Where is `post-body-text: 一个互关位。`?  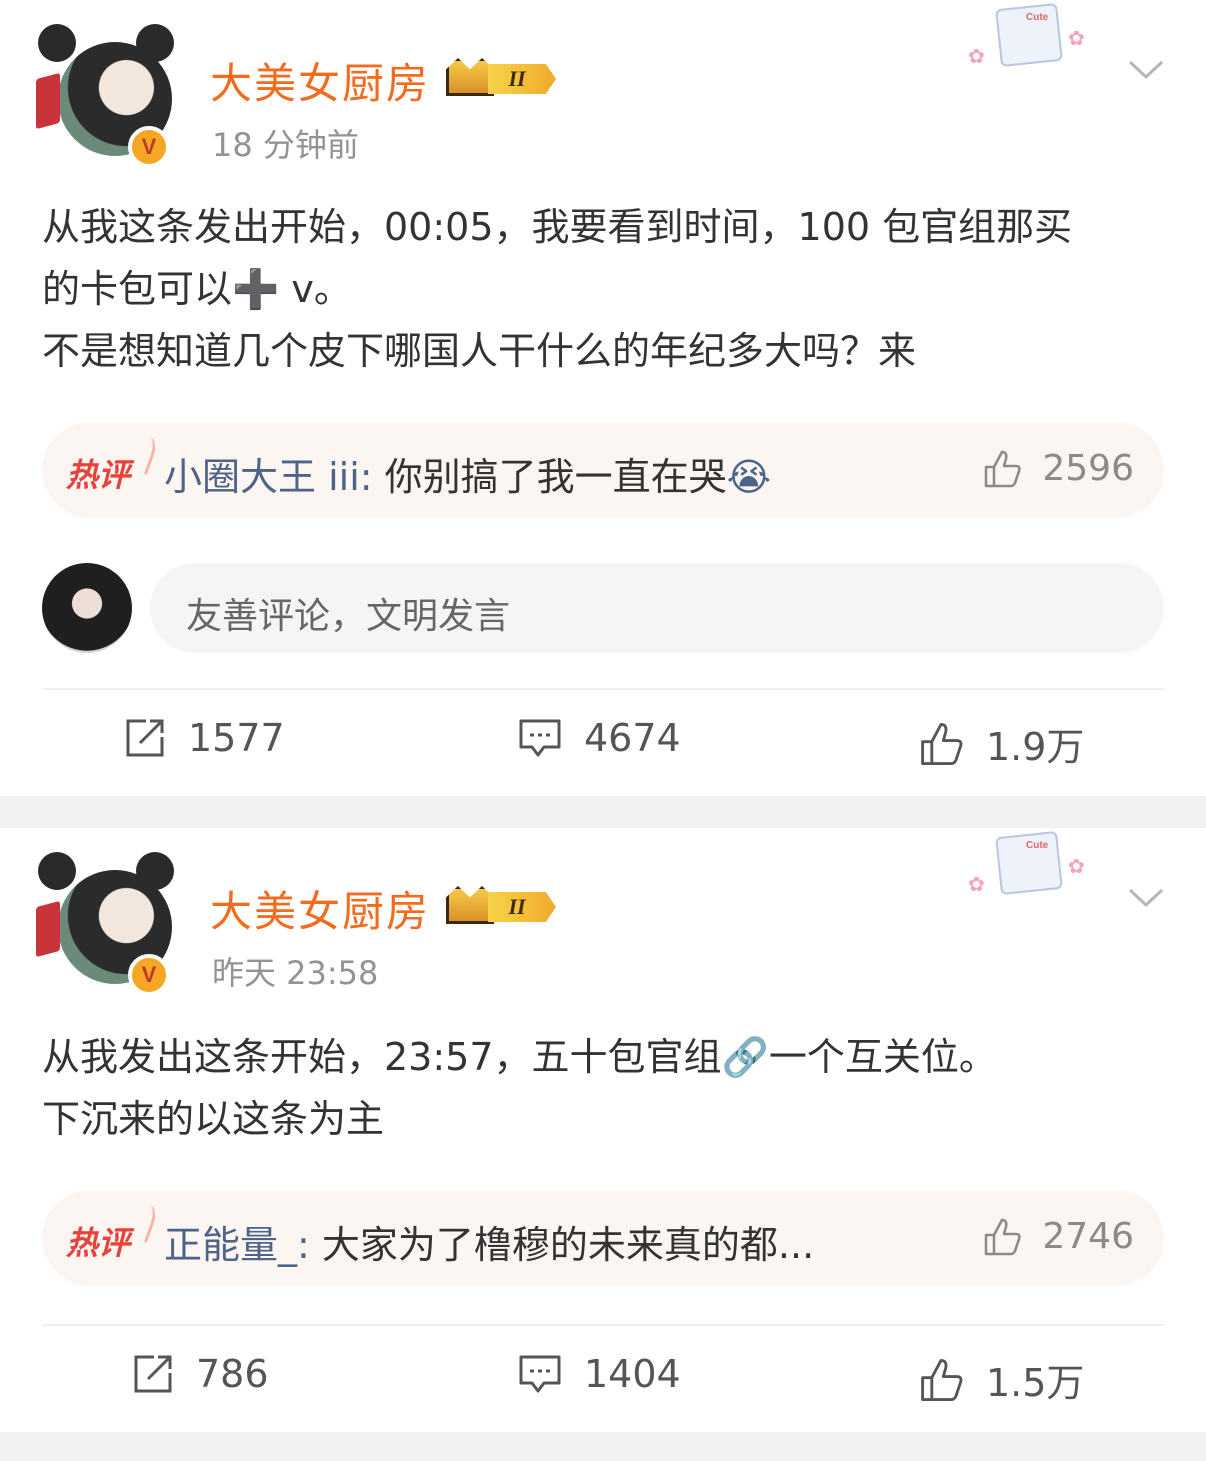
post-body-text: 一个互关位。 is located at coordinates (882, 1057).